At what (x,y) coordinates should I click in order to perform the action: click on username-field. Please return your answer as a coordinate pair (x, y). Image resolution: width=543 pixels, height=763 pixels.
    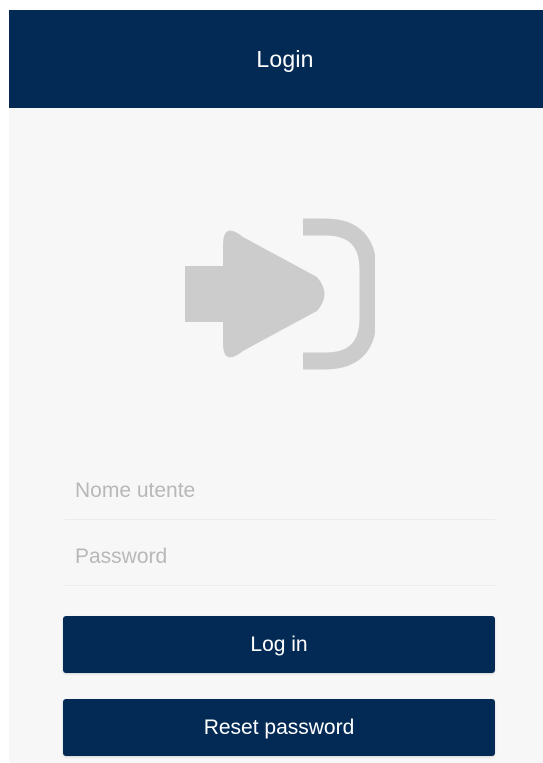
    Looking at the image, I should click on (280, 491).